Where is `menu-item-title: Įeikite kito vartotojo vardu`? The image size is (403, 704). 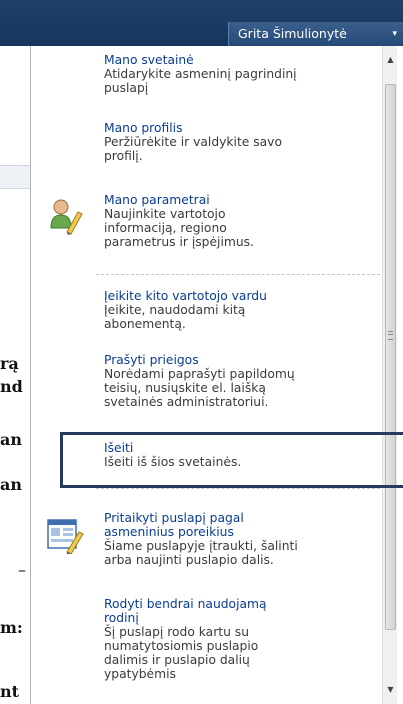 menu-item-title: Įeikite kito vartotojo vardu is located at coordinates (241, 296).